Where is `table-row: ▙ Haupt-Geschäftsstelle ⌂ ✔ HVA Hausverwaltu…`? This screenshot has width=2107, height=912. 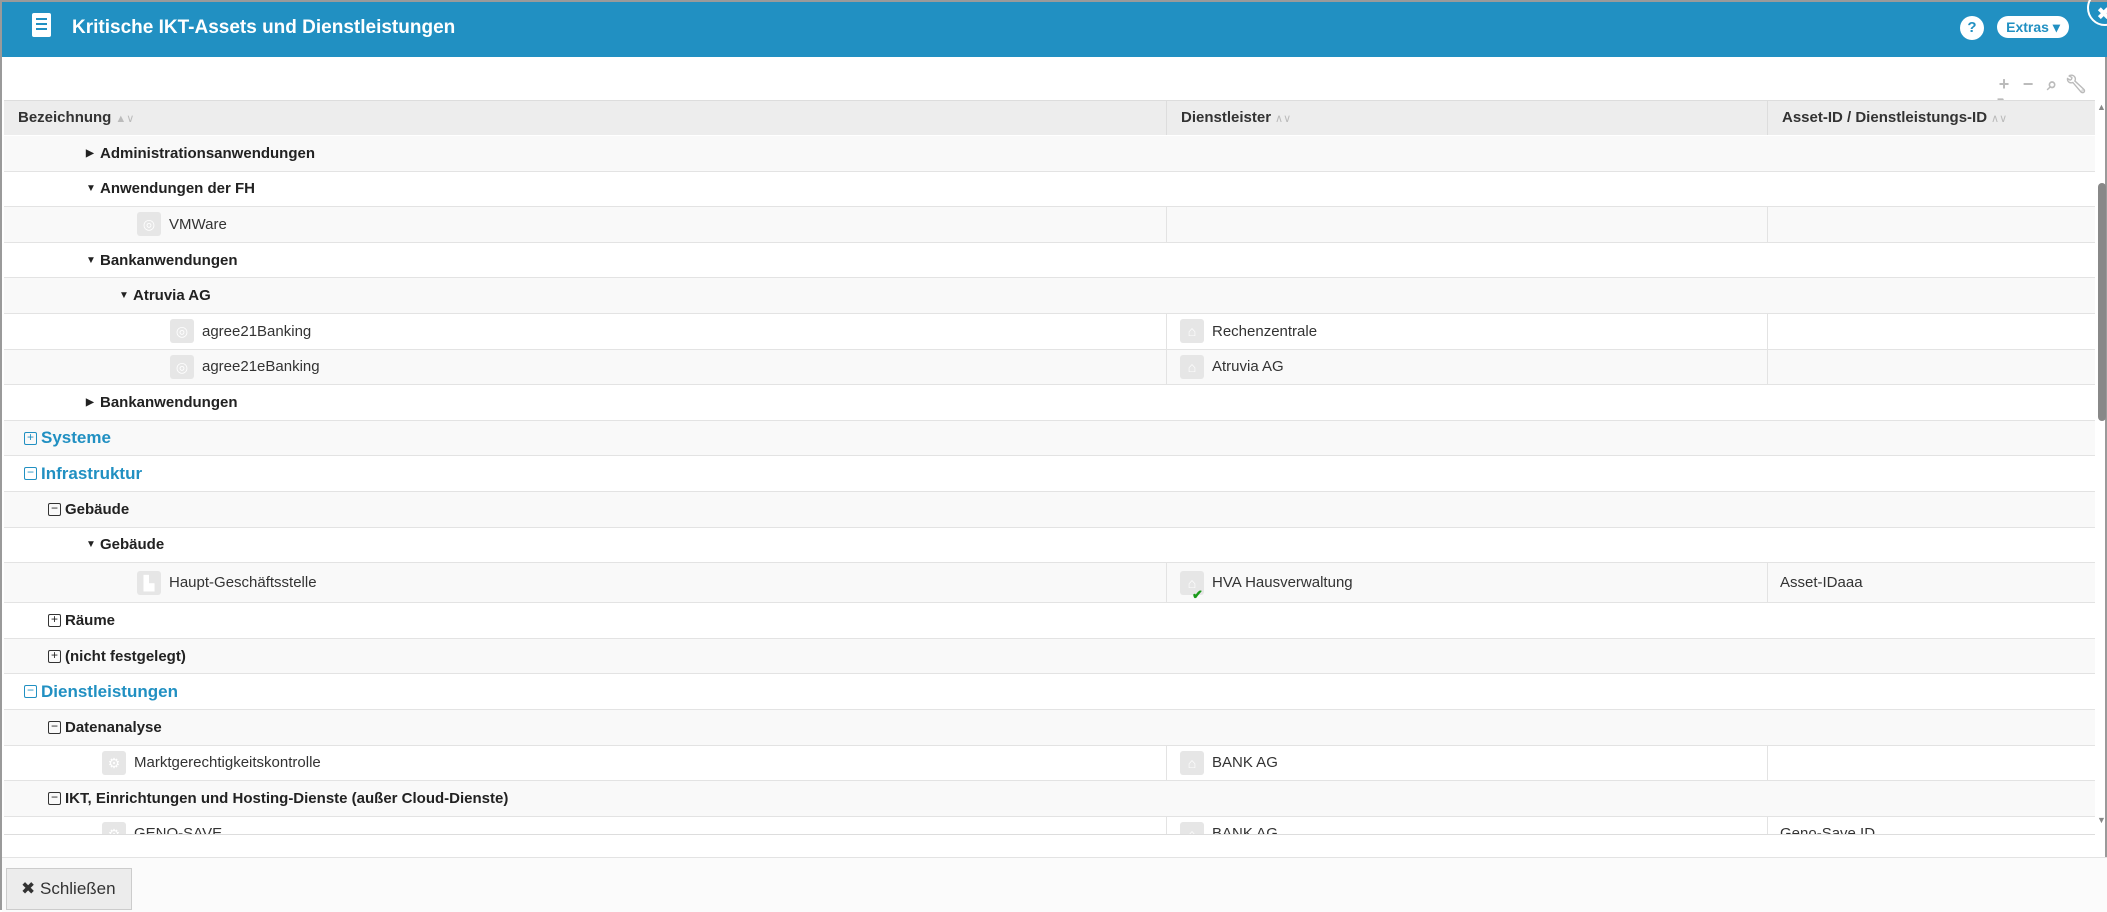
table-row: ▙ Haupt-Geschäftsstelle ⌂ ✔ HVA Hausverwaltu… is located at coordinates (1049, 583).